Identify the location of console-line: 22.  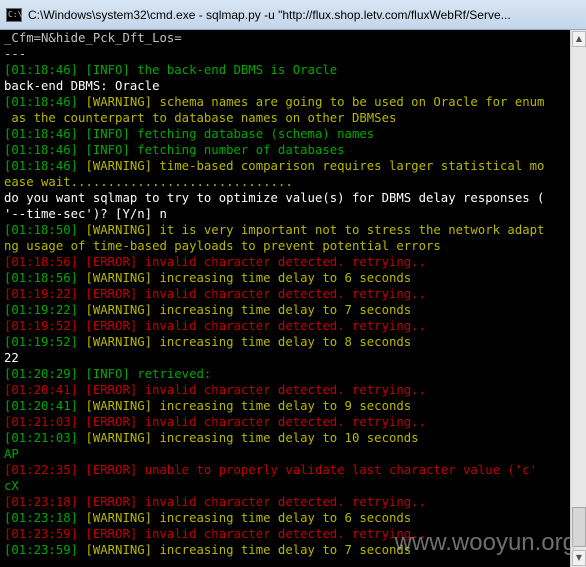
(287, 358).